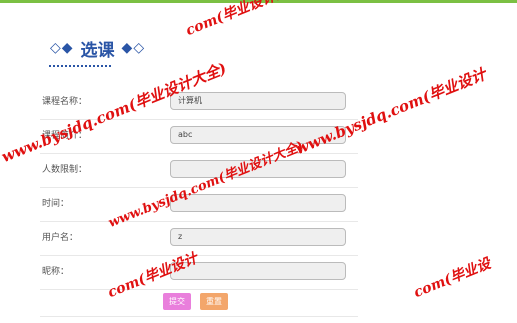 This screenshot has height=323, width=517. I want to click on form-row-time: 时间：, so click(199, 204).